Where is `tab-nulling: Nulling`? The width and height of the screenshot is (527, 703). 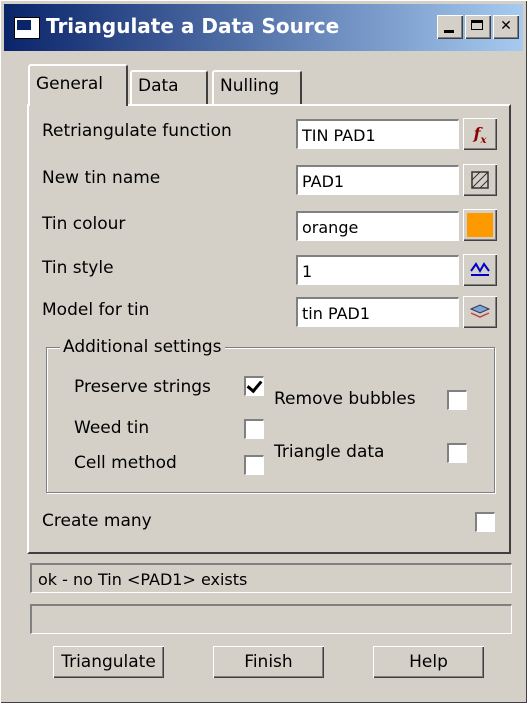
tab-nulling: Nulling is located at coordinates (257, 87).